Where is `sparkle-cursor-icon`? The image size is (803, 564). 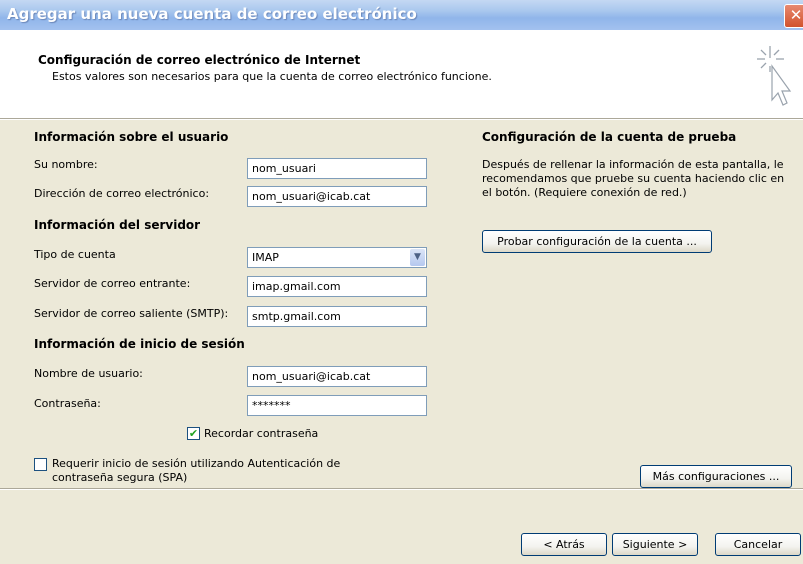 sparkle-cursor-icon is located at coordinates (774, 76).